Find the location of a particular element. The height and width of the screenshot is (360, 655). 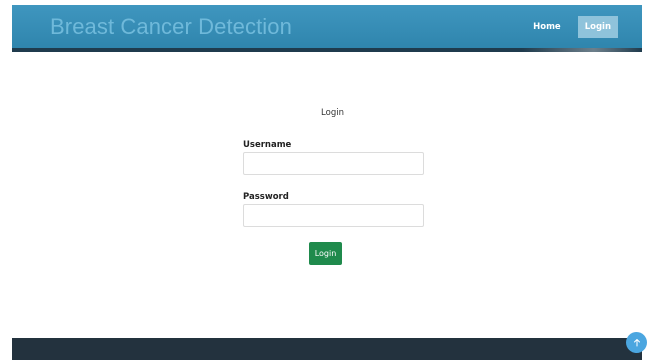

site-footer is located at coordinates (327, 349).